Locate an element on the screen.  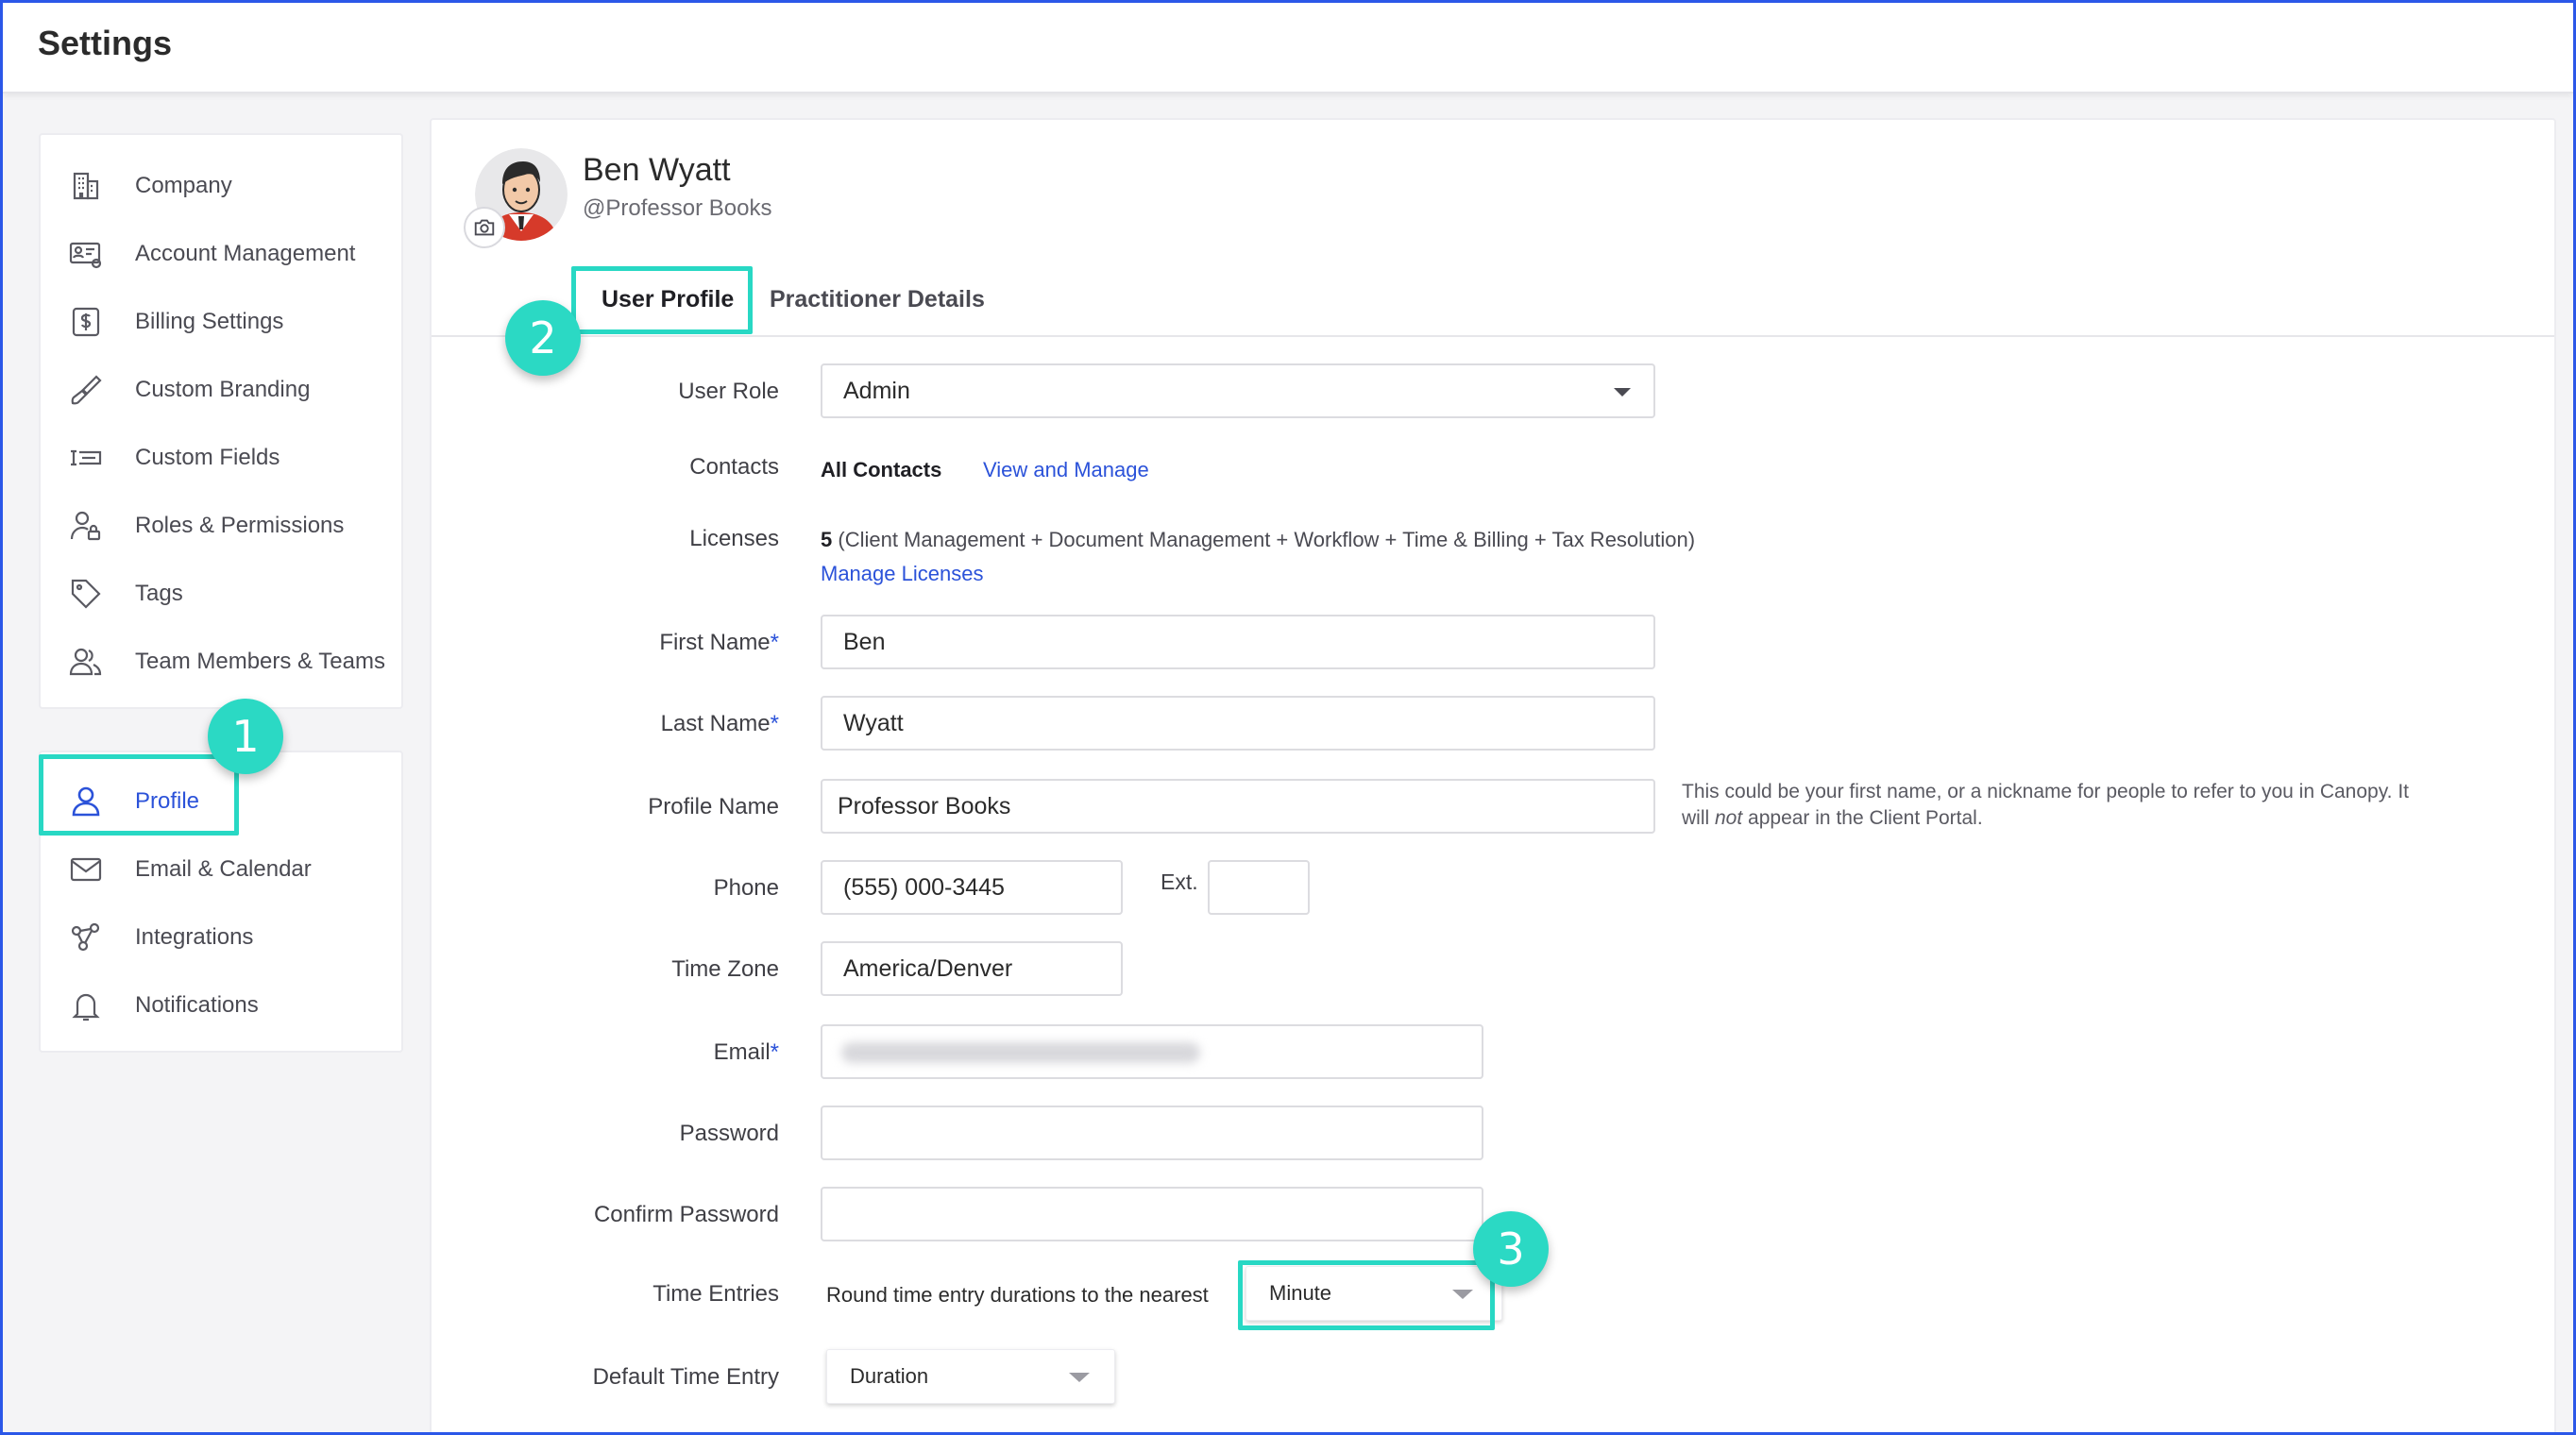
id-card-gear-icon is located at coordinates (86, 254).